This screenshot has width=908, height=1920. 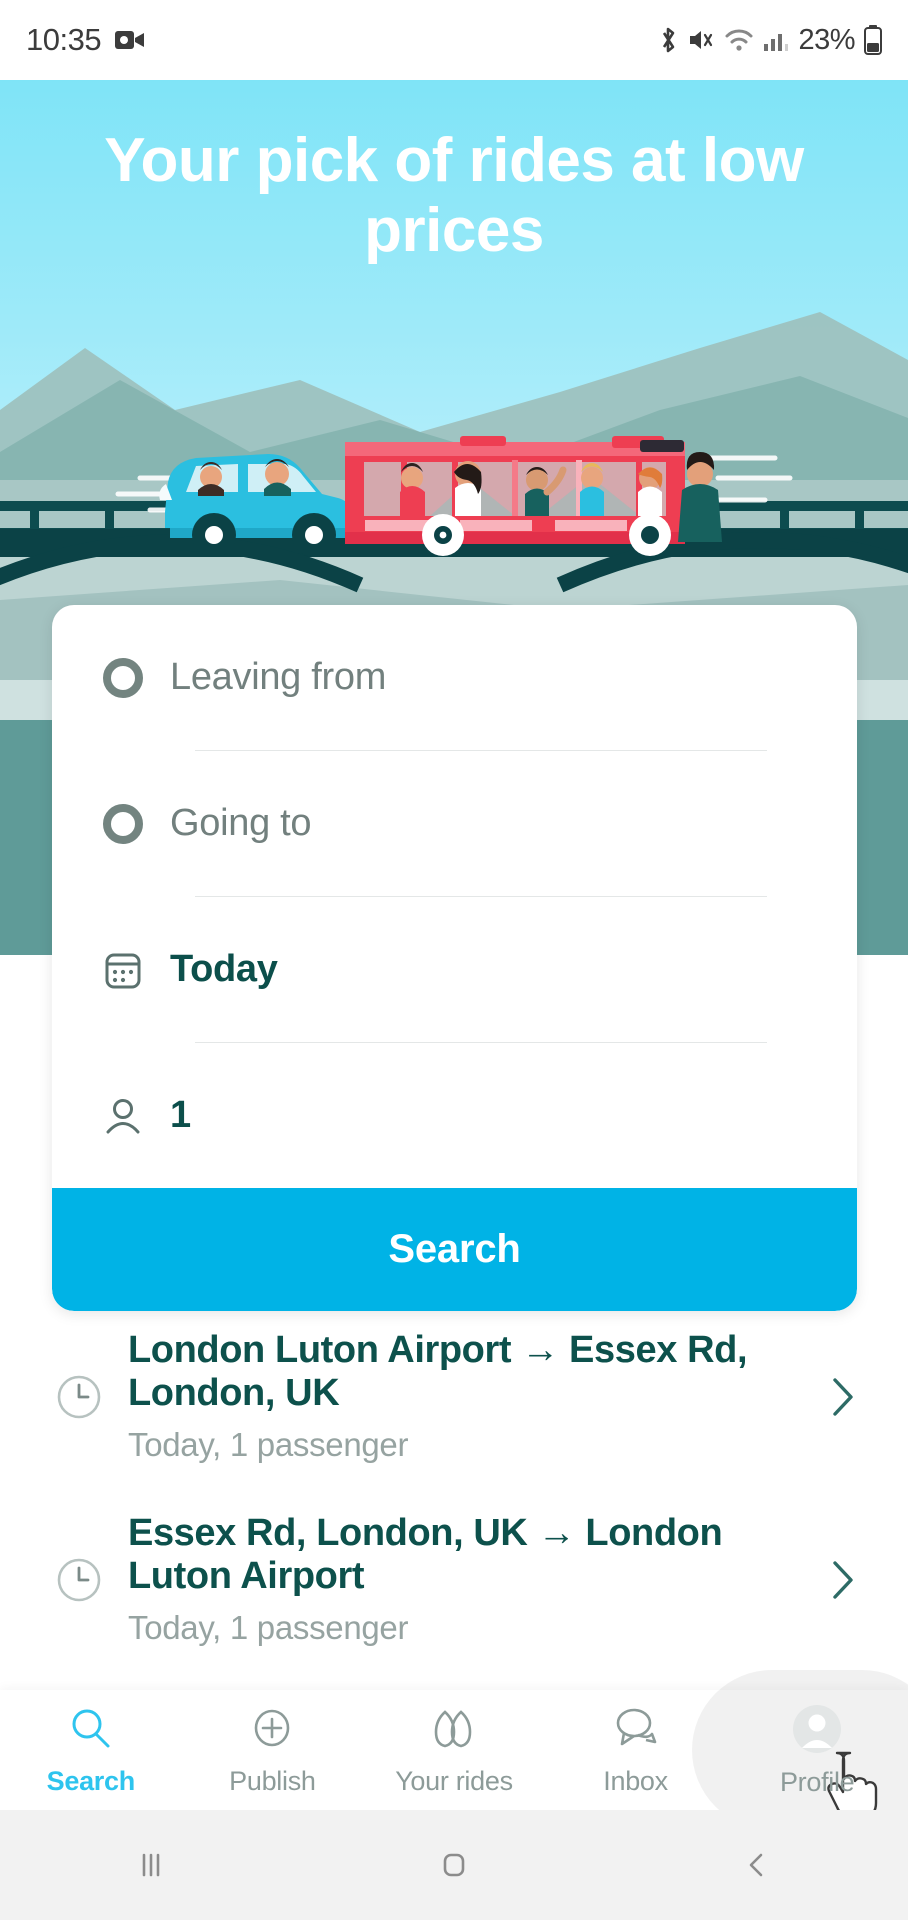 What do you see at coordinates (701, 40) in the screenshot?
I see `mute-icon` at bounding box center [701, 40].